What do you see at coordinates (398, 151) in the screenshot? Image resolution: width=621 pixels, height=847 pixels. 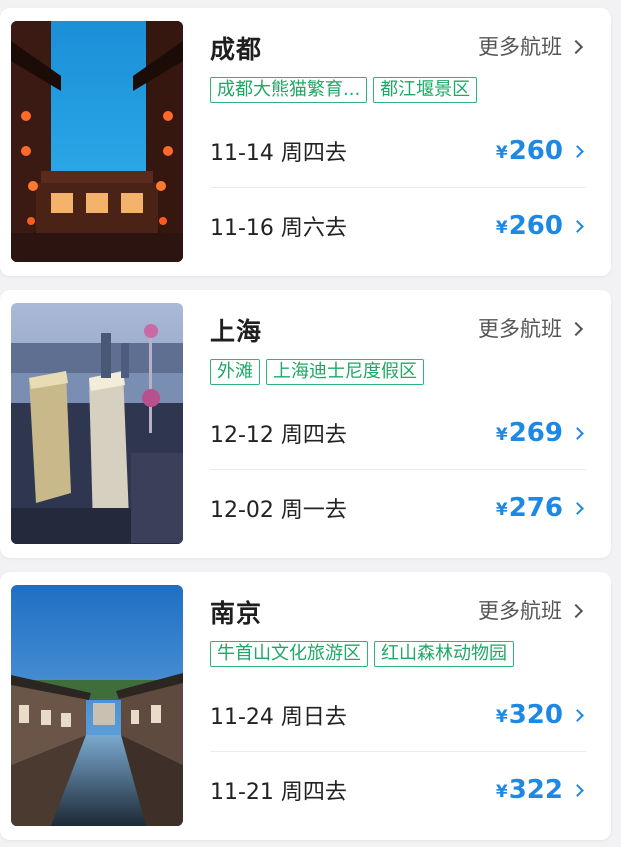 I see `flight-row: 11-14 周四去 ¥ 260` at bounding box center [398, 151].